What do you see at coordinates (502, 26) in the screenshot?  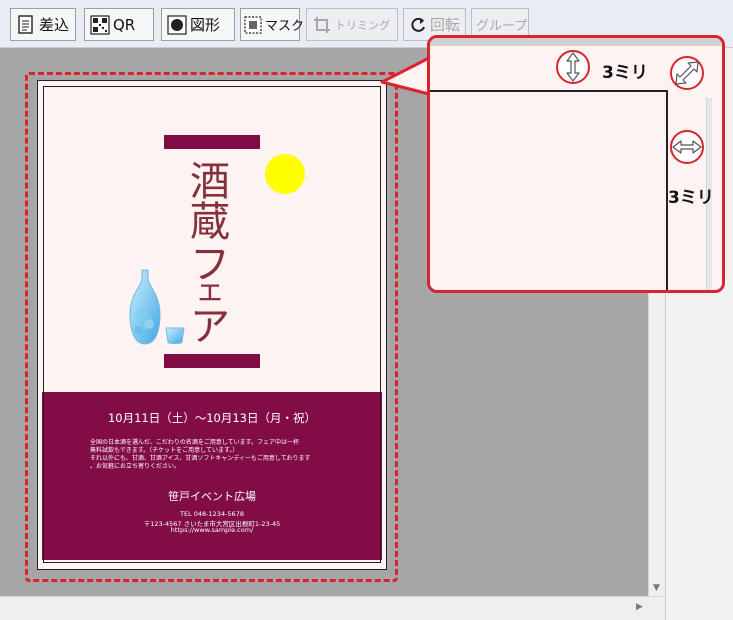 I see `group-button-label: グループ` at bounding box center [502, 26].